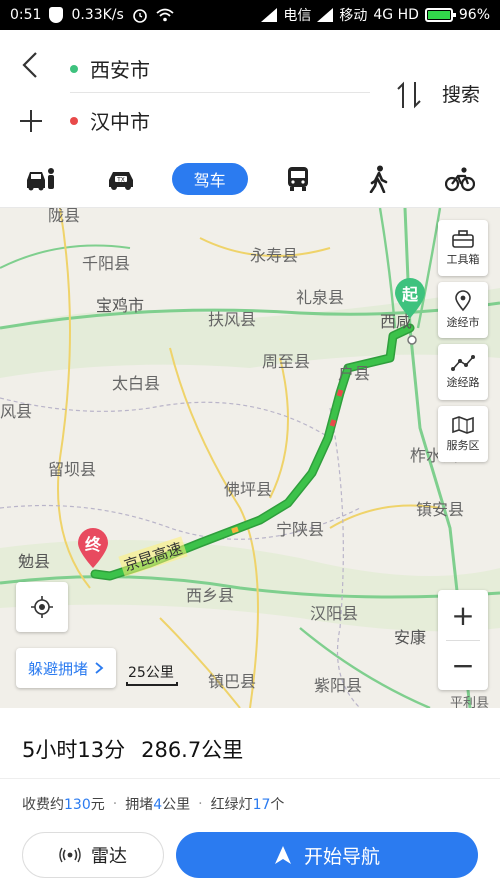  Describe the element at coordinates (70, 855) in the screenshot. I see `radar-icon` at that location.